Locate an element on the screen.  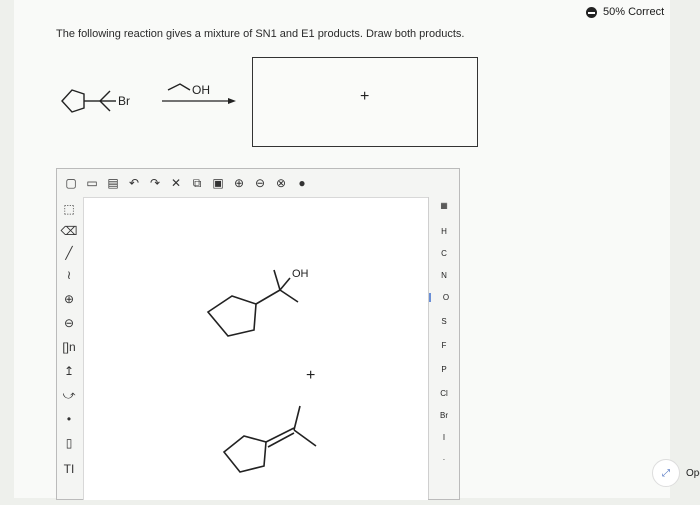
answer-box: + is located at coordinates (365, 102).